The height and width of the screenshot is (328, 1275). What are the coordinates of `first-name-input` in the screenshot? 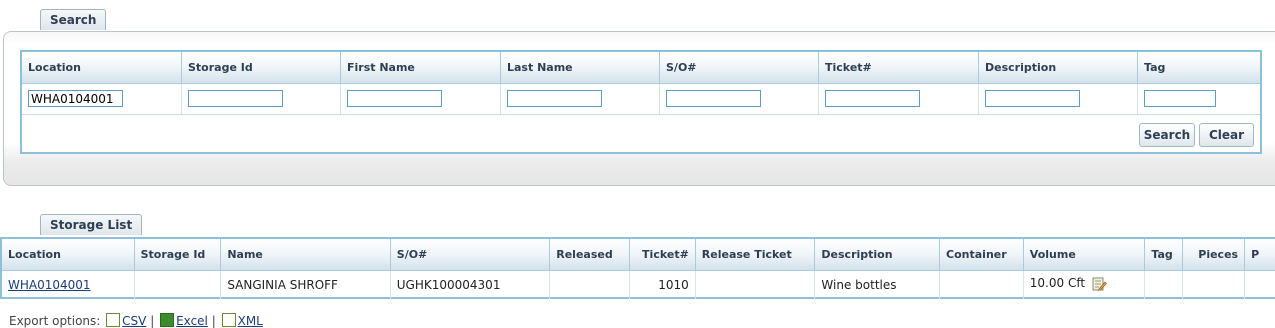 It's located at (394, 98).